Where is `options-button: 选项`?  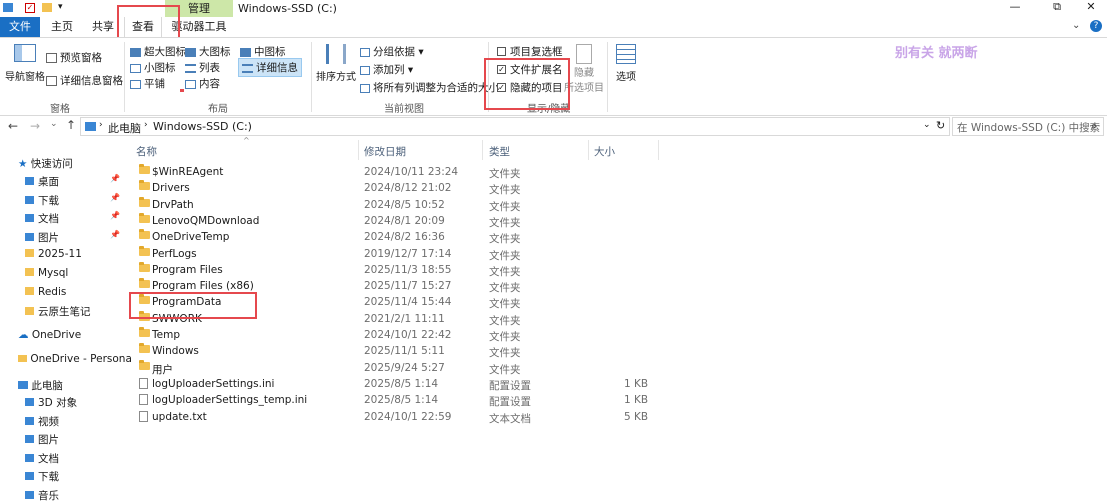 options-button: 选项 is located at coordinates (626, 63).